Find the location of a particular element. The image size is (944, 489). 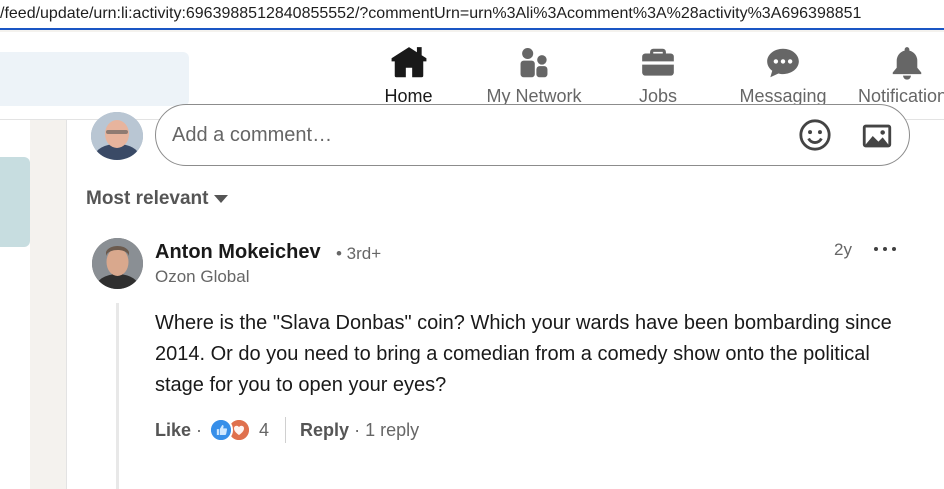

network-icon is located at coordinates (534, 62).